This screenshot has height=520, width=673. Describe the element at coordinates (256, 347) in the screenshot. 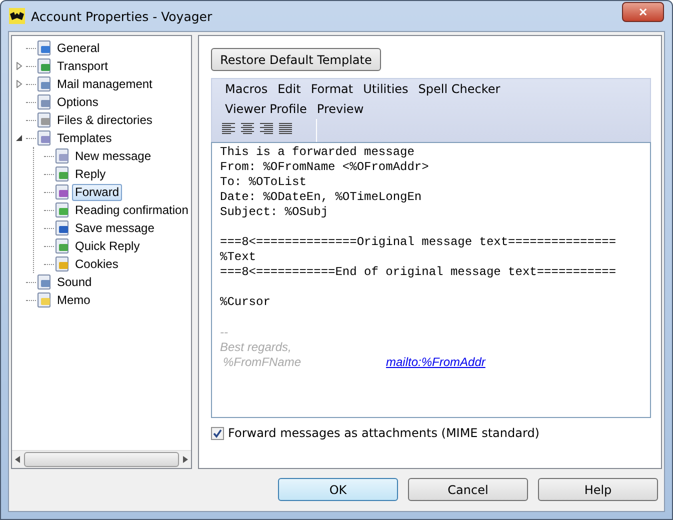

I see `signature-greeting: Best regards,` at that location.